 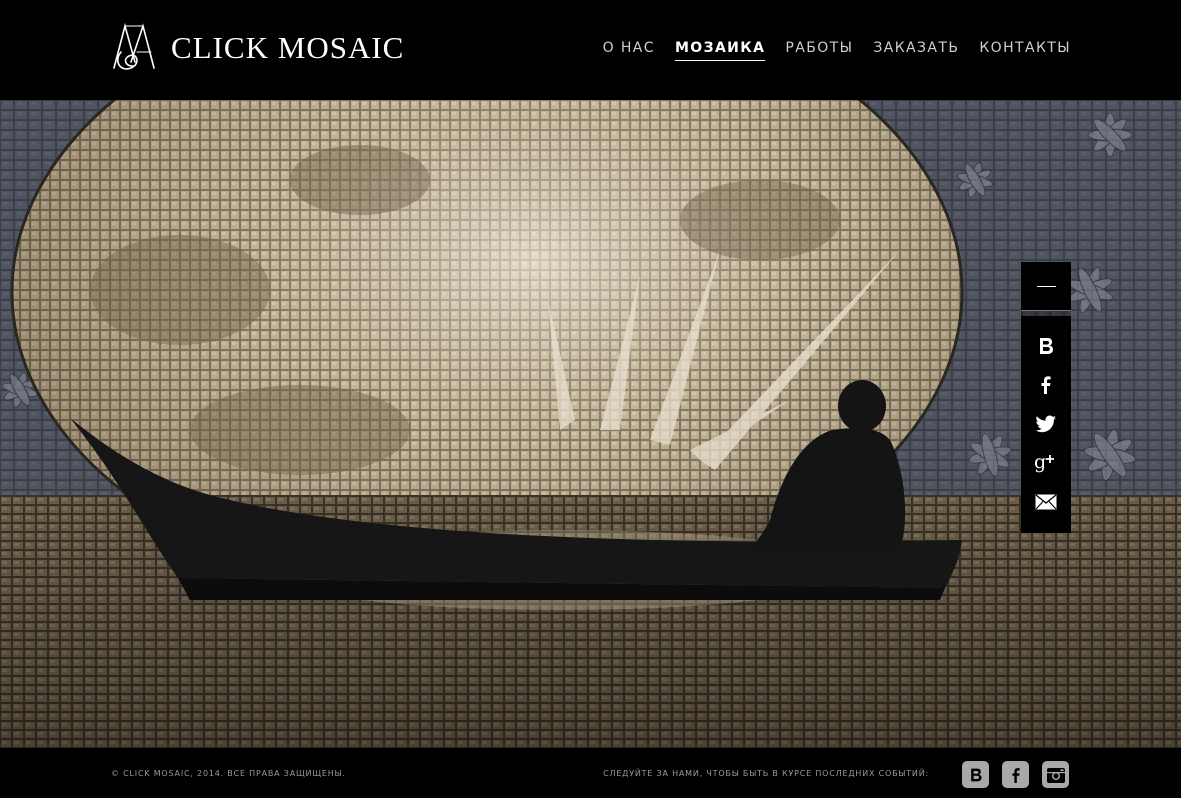 I want to click on logo-link: CLICK MOSAIC, so click(x=257, y=48).